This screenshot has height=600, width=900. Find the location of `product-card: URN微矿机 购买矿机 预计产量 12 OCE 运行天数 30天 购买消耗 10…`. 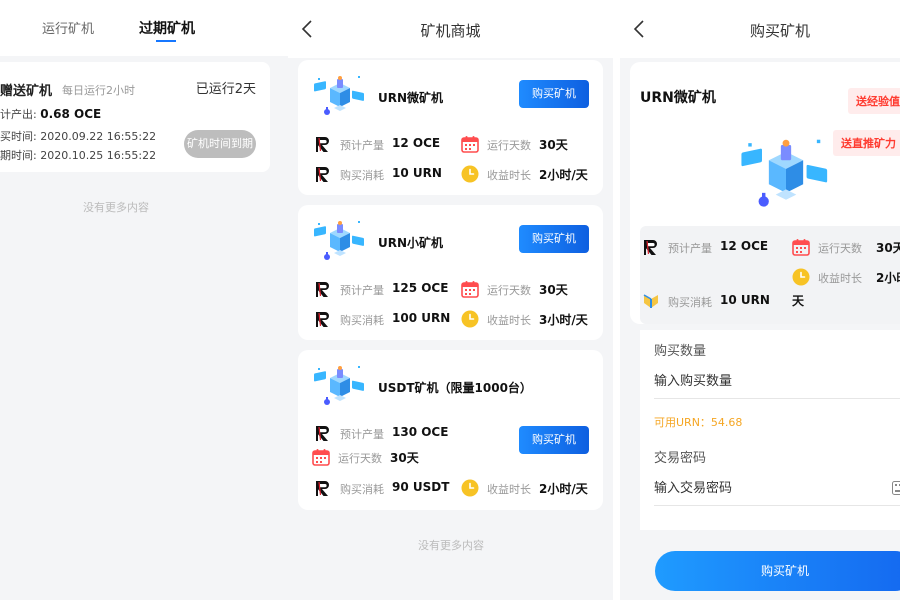

product-card: URN微矿机 购买矿机 预计产量 12 OCE 运行天数 30天 购买消耗 10… is located at coordinates (450, 127).